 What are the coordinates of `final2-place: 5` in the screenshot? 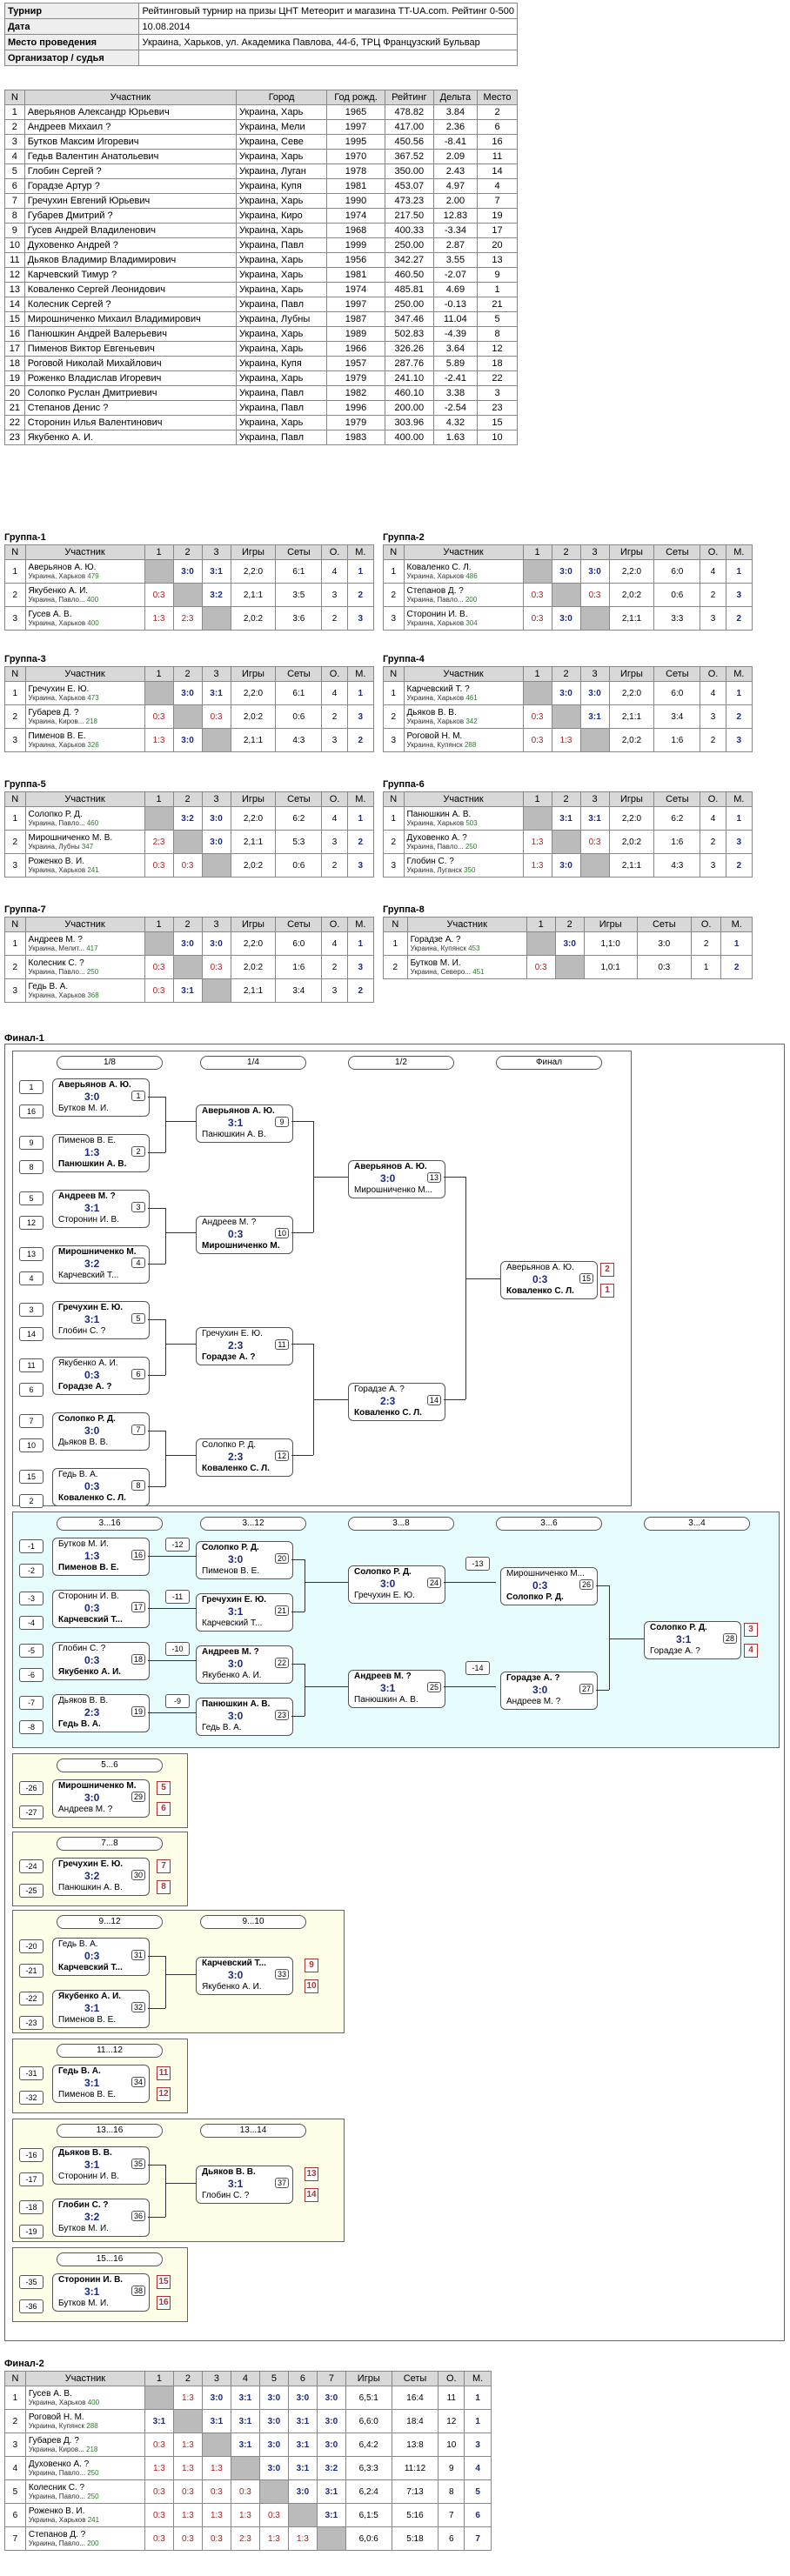 It's located at (478, 2491).